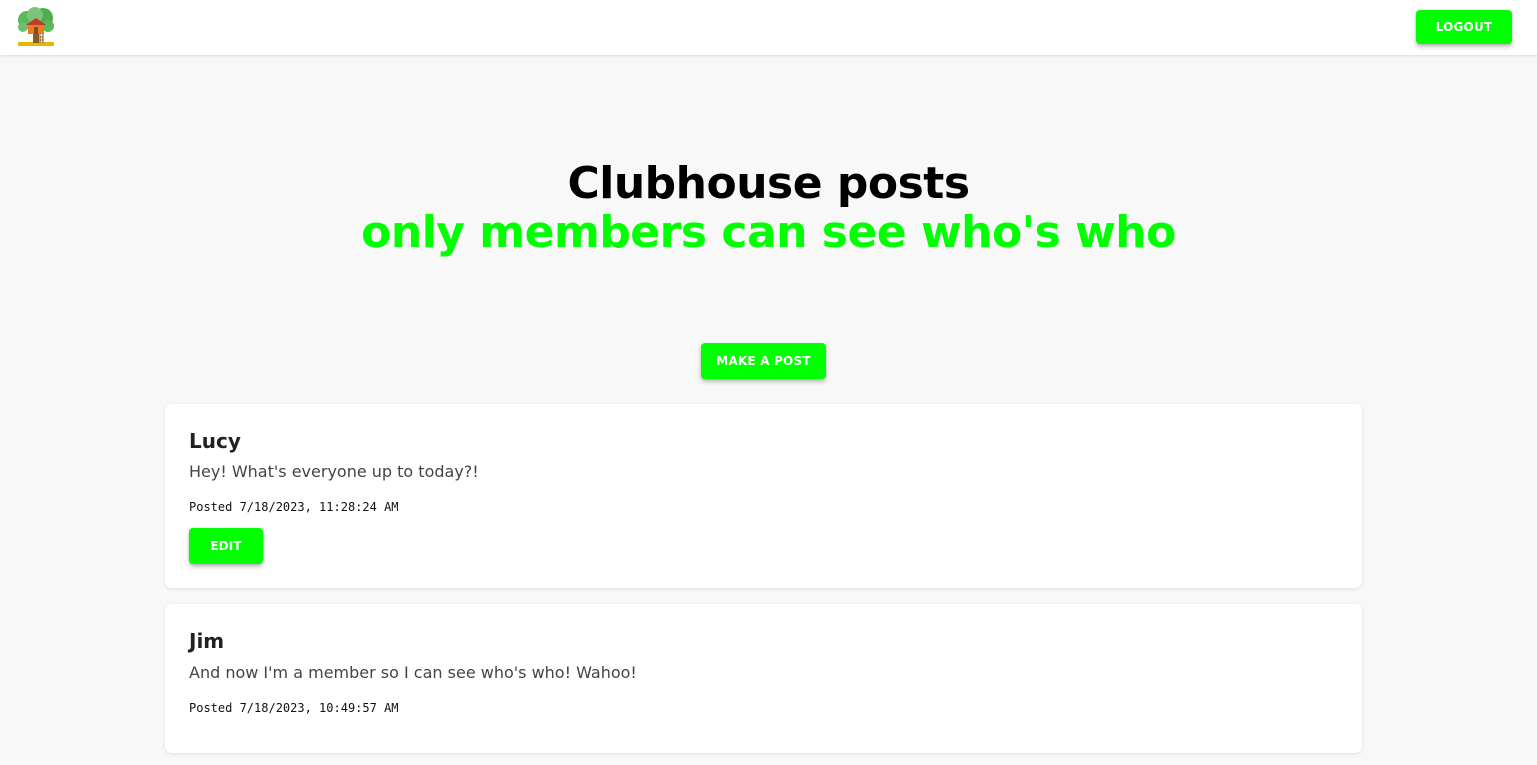  Describe the element at coordinates (768, 27) in the screenshot. I see `top-navbar: LOGOUT` at that location.